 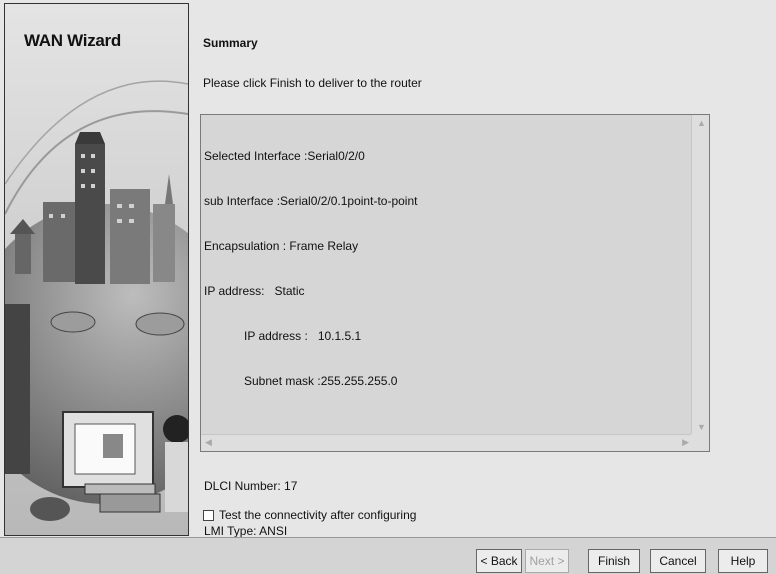 What do you see at coordinates (614, 561) in the screenshot?
I see `finish-button: Finish` at bounding box center [614, 561].